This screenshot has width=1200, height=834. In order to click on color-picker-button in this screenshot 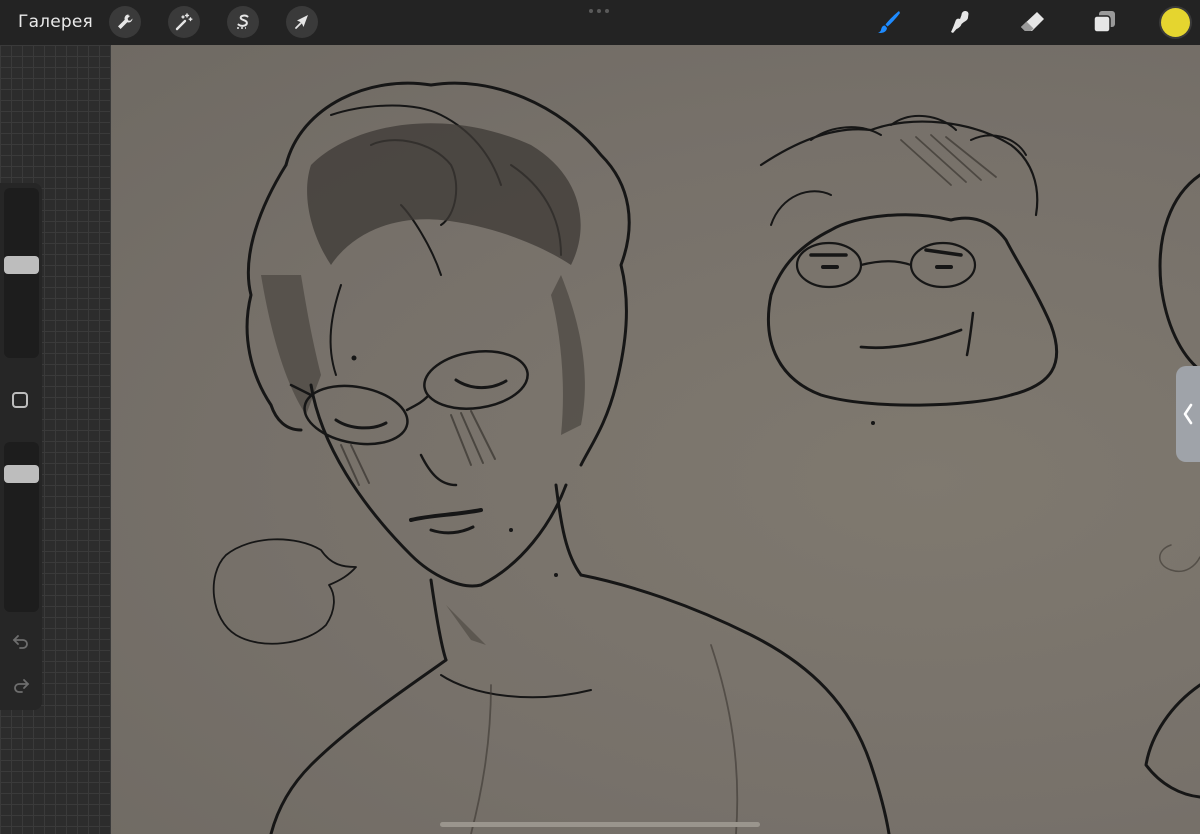, I will do `click(1175, 22)`.